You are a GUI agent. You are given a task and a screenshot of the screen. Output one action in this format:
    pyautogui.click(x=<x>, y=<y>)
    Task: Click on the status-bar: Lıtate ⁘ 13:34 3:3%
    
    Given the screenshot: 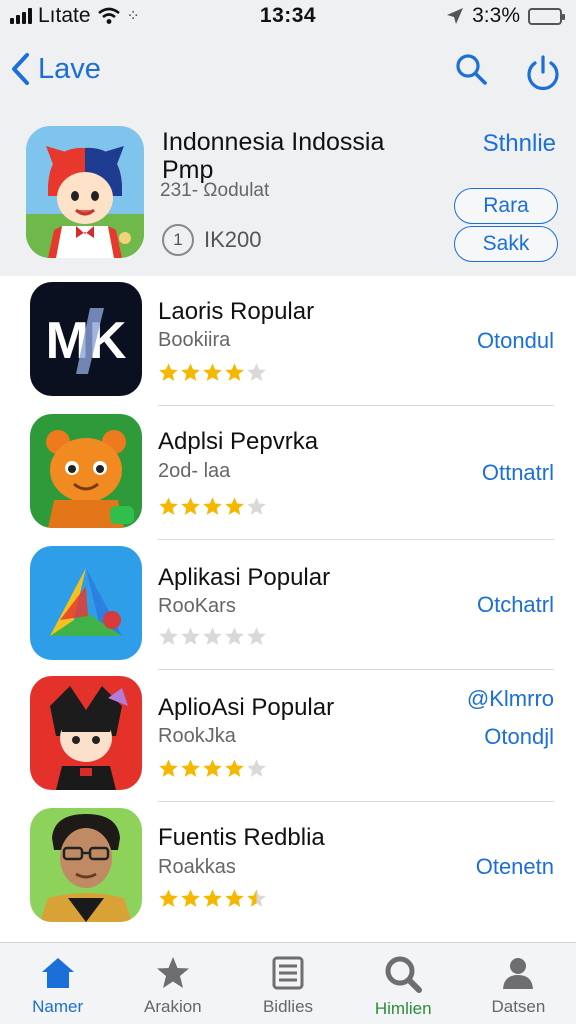 What is the action you would take?
    pyautogui.click(x=288, y=17)
    